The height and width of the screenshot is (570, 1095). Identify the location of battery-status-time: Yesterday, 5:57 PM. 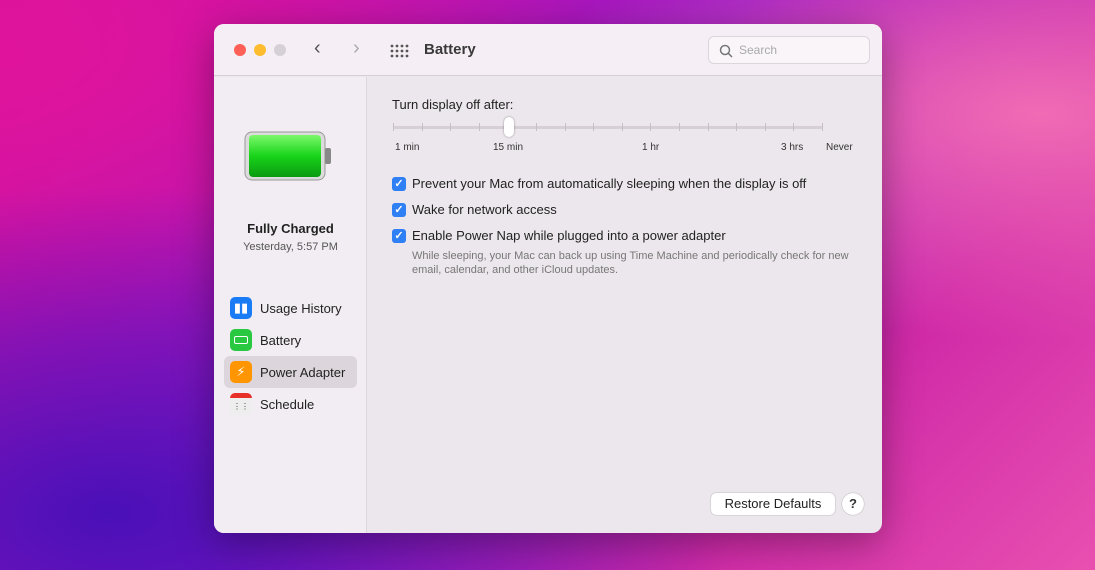
(290, 247).